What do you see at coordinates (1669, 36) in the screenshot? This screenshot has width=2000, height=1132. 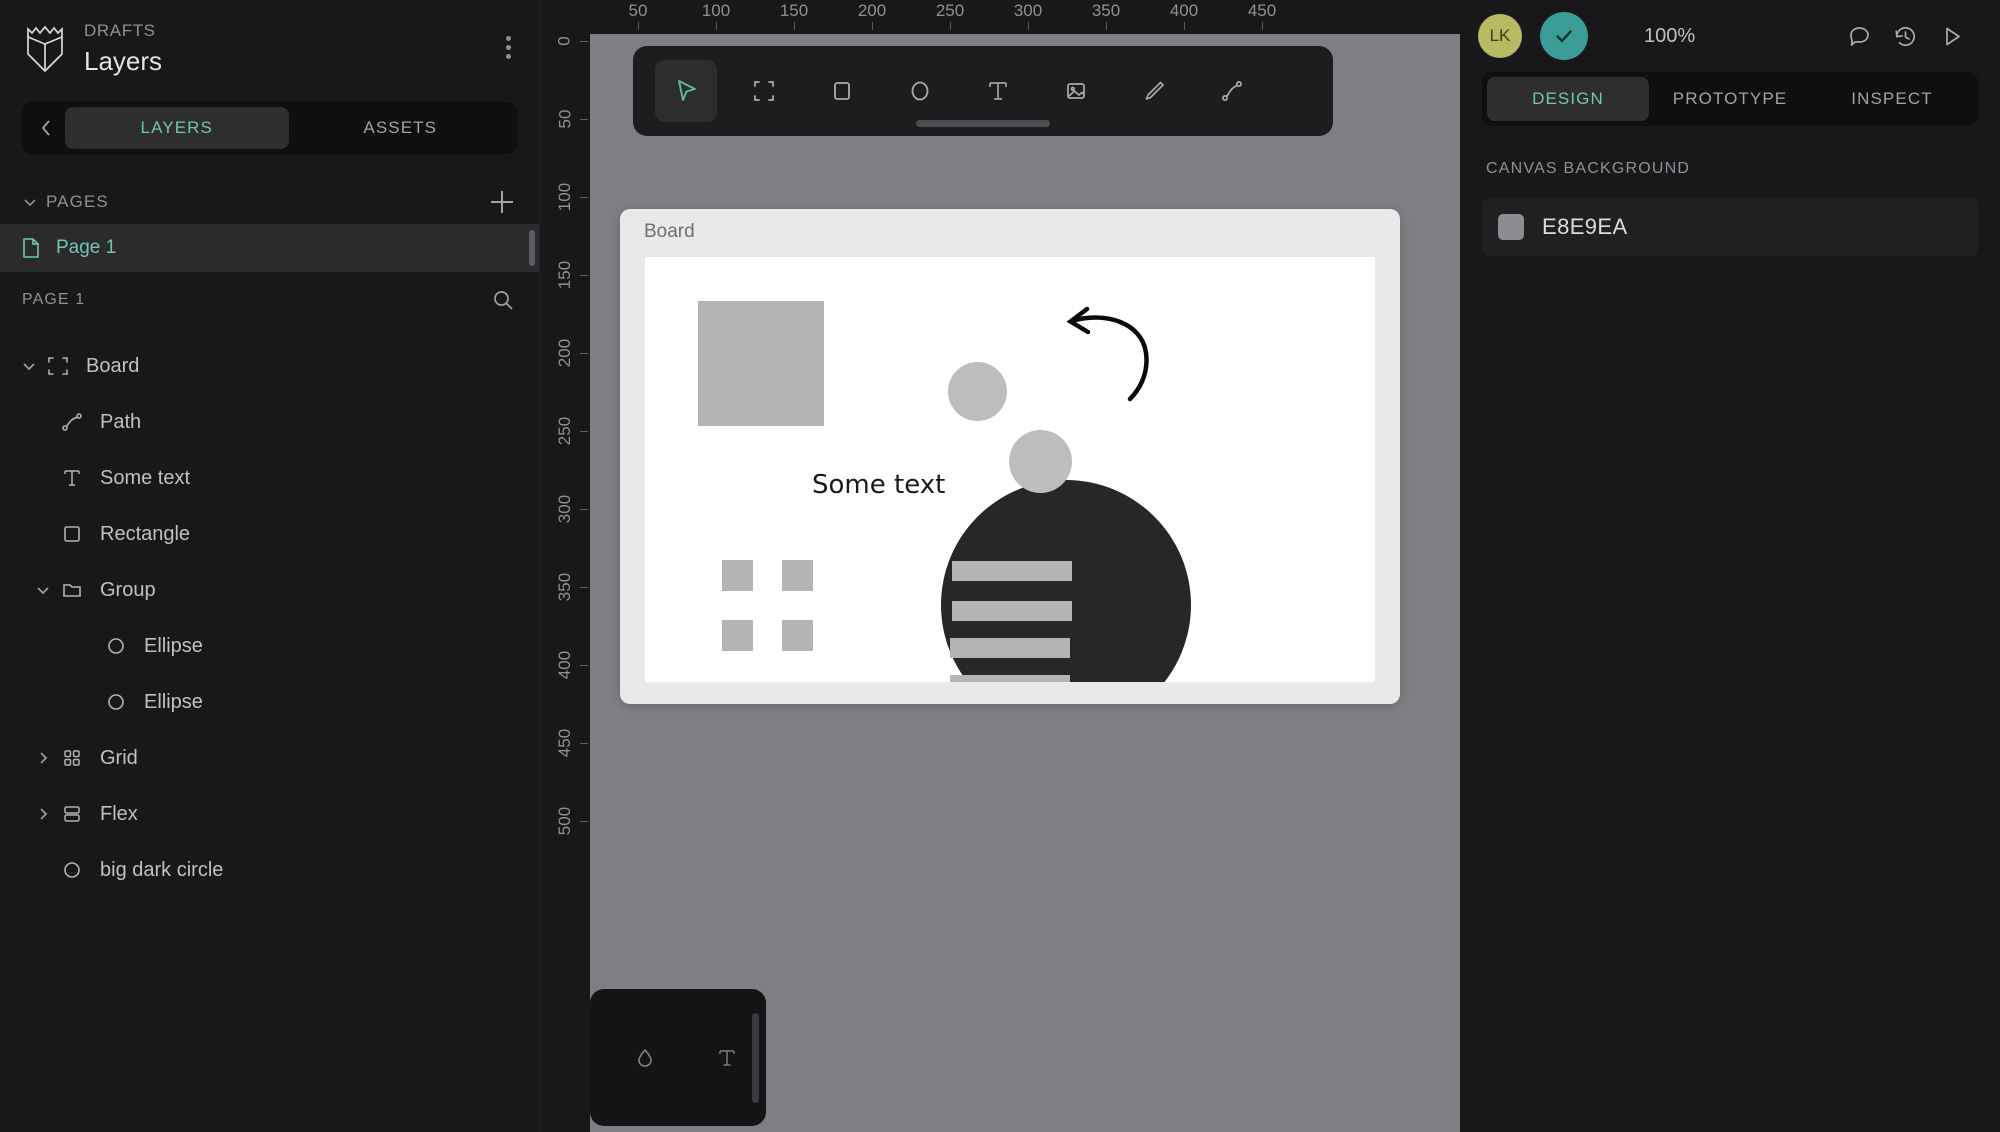 I see `zoom-level: 100%` at bounding box center [1669, 36].